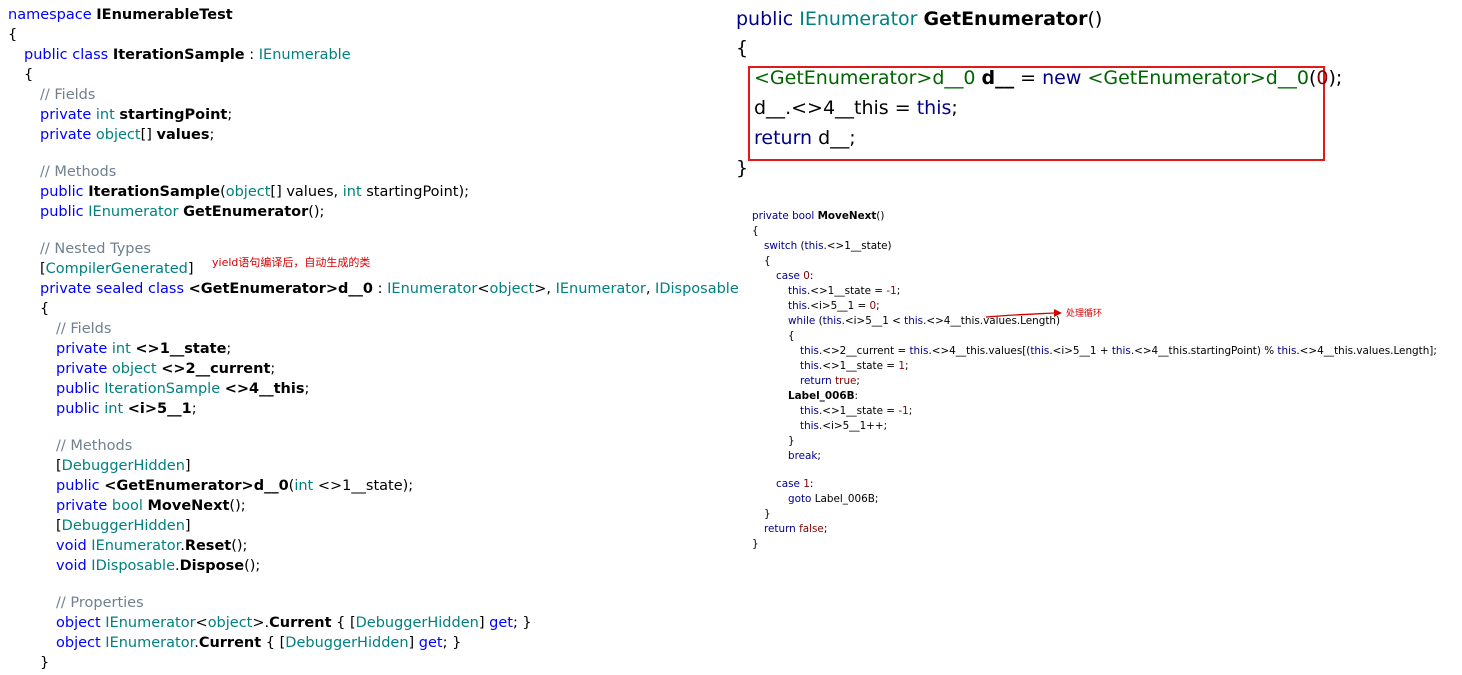 The image size is (1462, 675). What do you see at coordinates (843, 426) in the screenshot?
I see `code-line: this.<i>5__1++;` at bounding box center [843, 426].